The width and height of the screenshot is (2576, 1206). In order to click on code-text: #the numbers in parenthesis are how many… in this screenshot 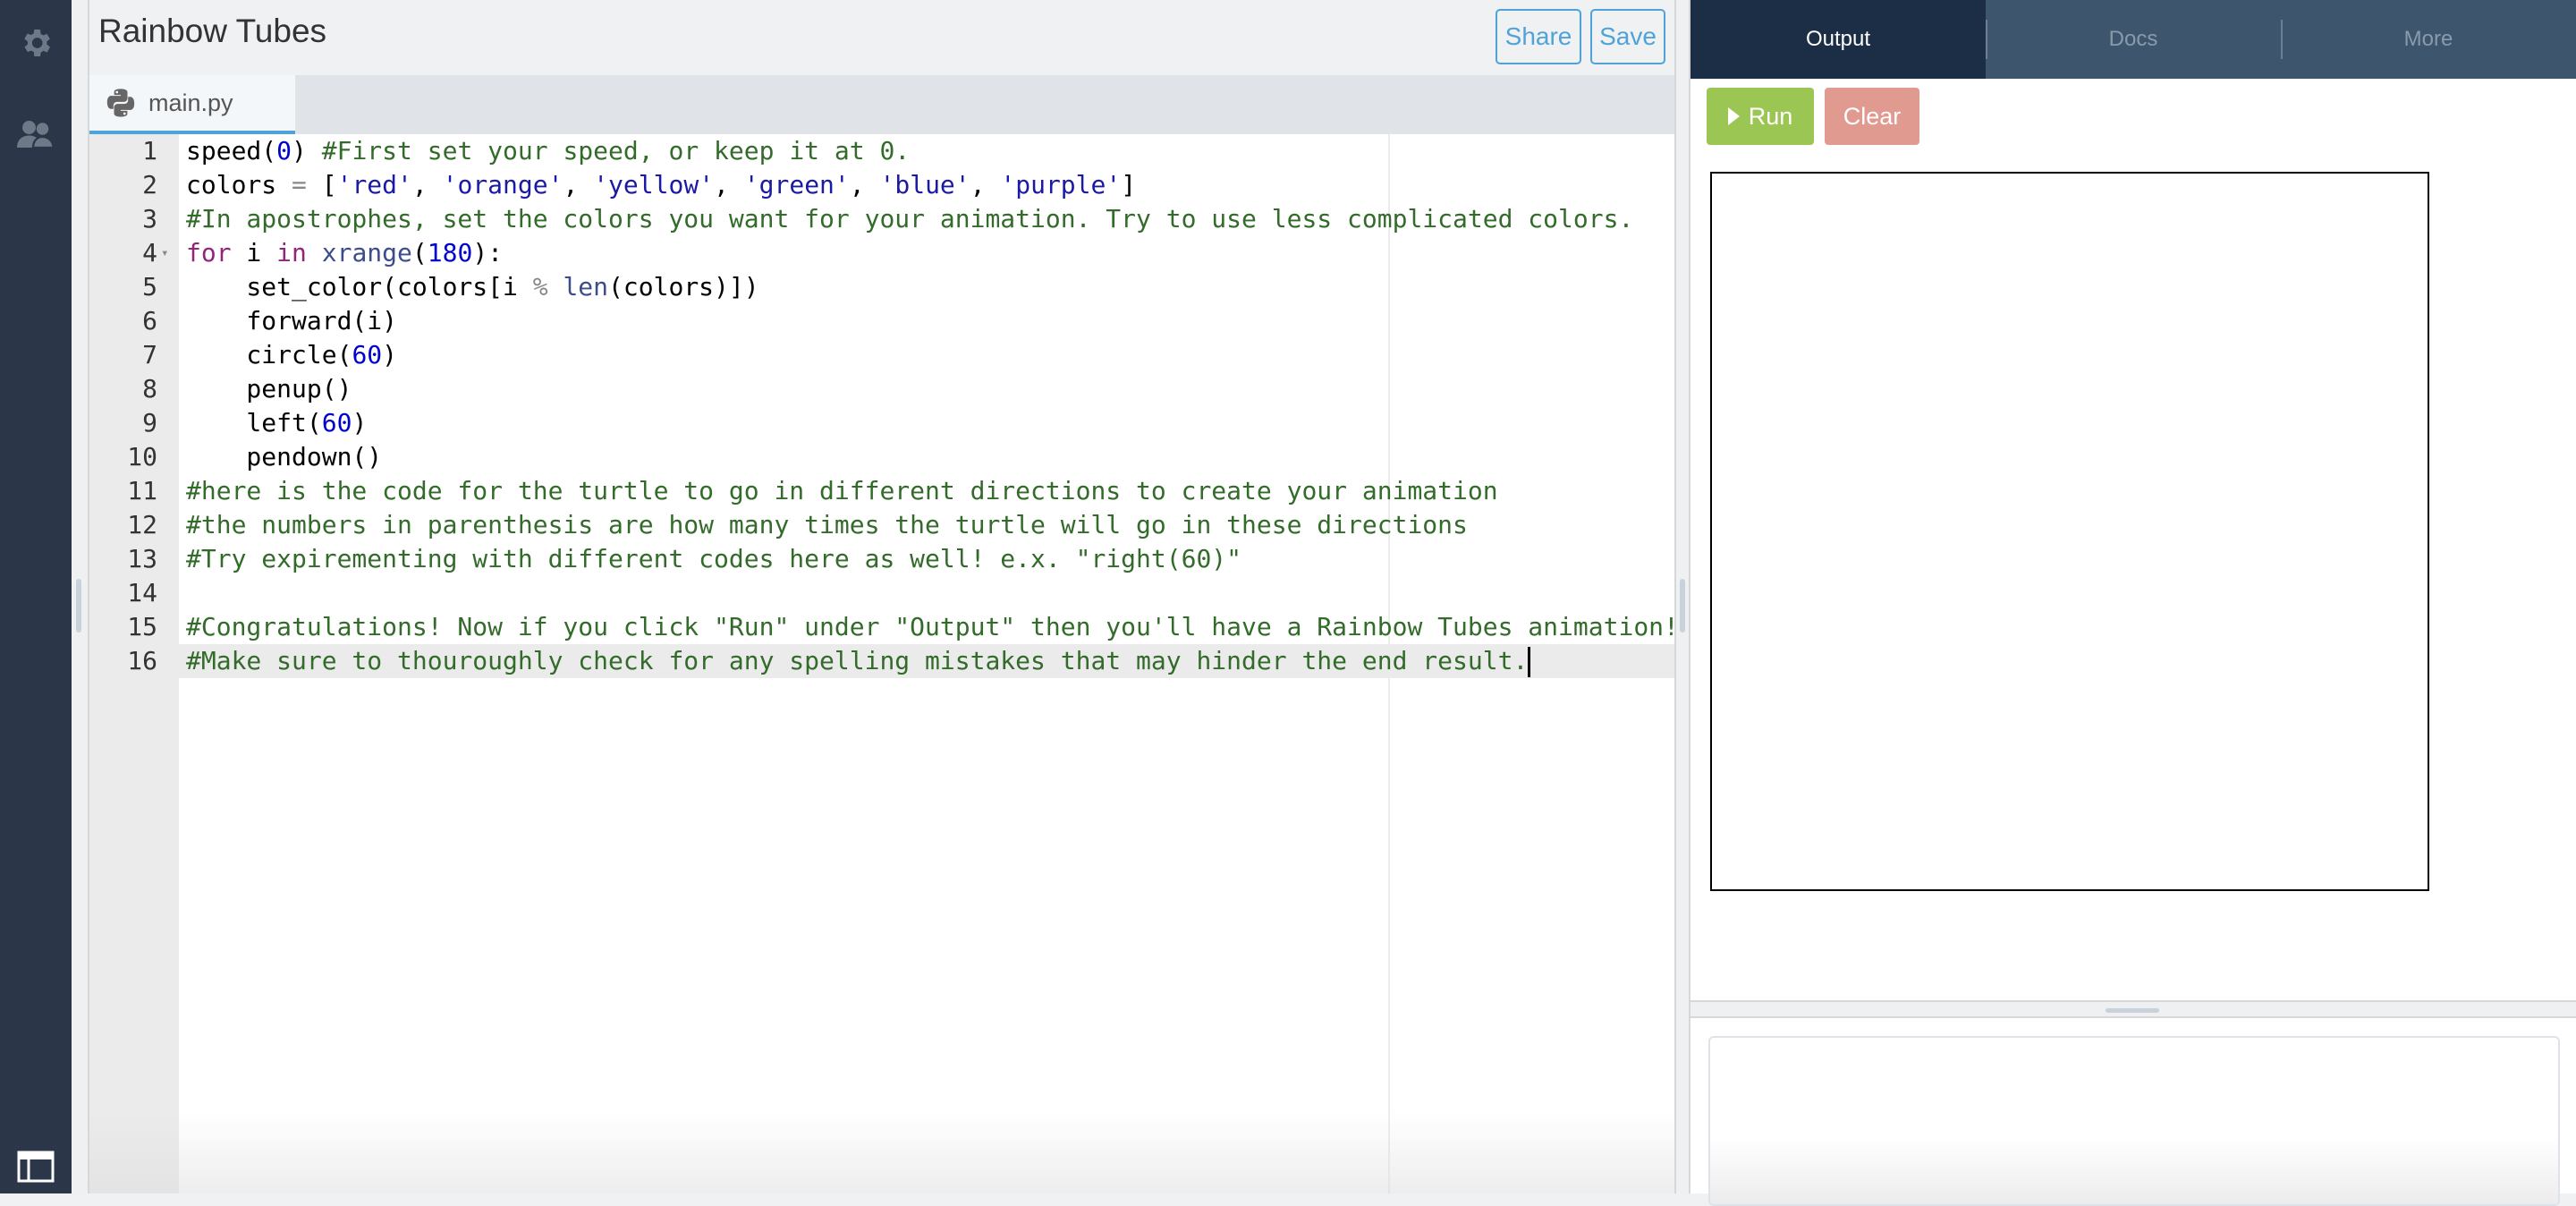, I will do `click(827, 525)`.